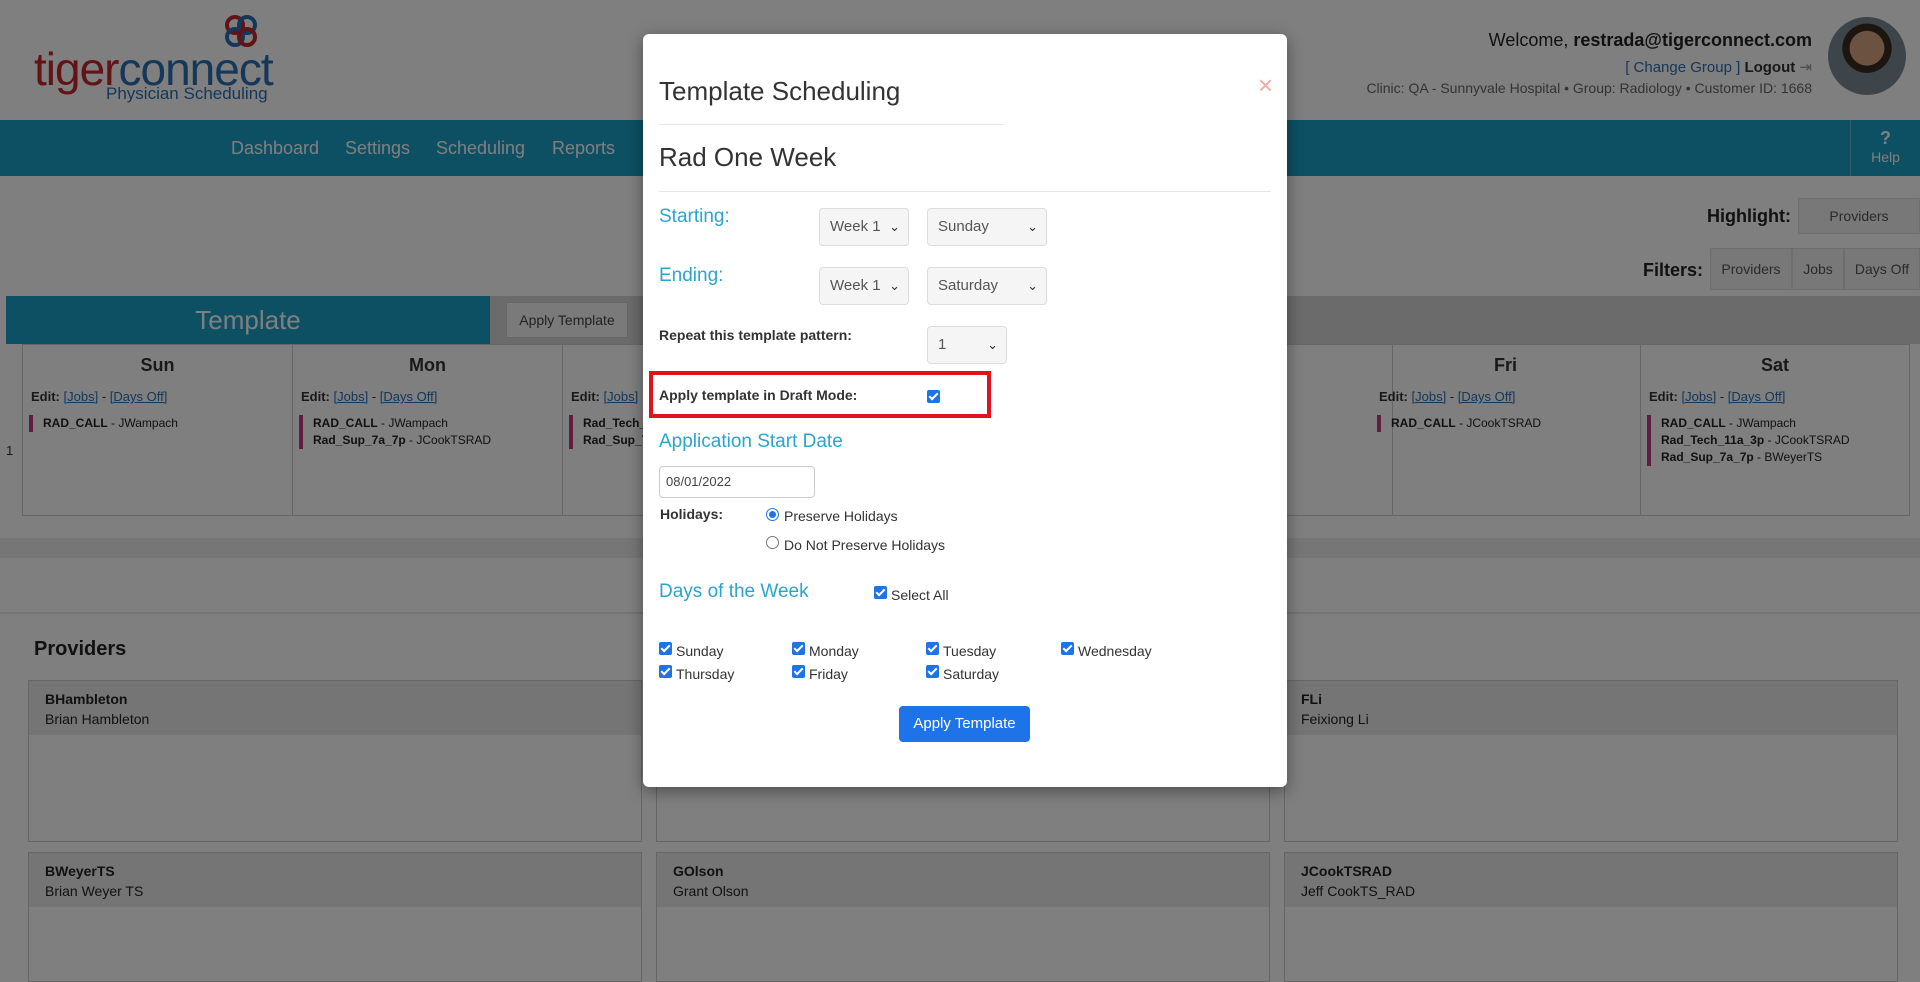 This screenshot has height=982, width=1920. Describe the element at coordinates (691, 275) in the screenshot. I see `ending-label: Ending:` at that location.